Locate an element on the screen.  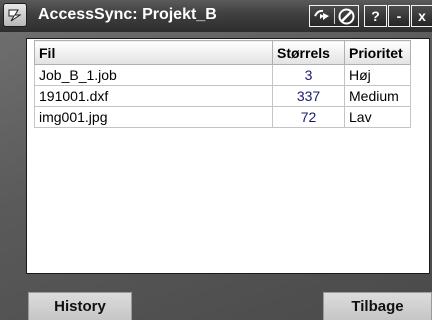
table-header-row: Fil Størrels Prioritet is located at coordinates (222, 52).